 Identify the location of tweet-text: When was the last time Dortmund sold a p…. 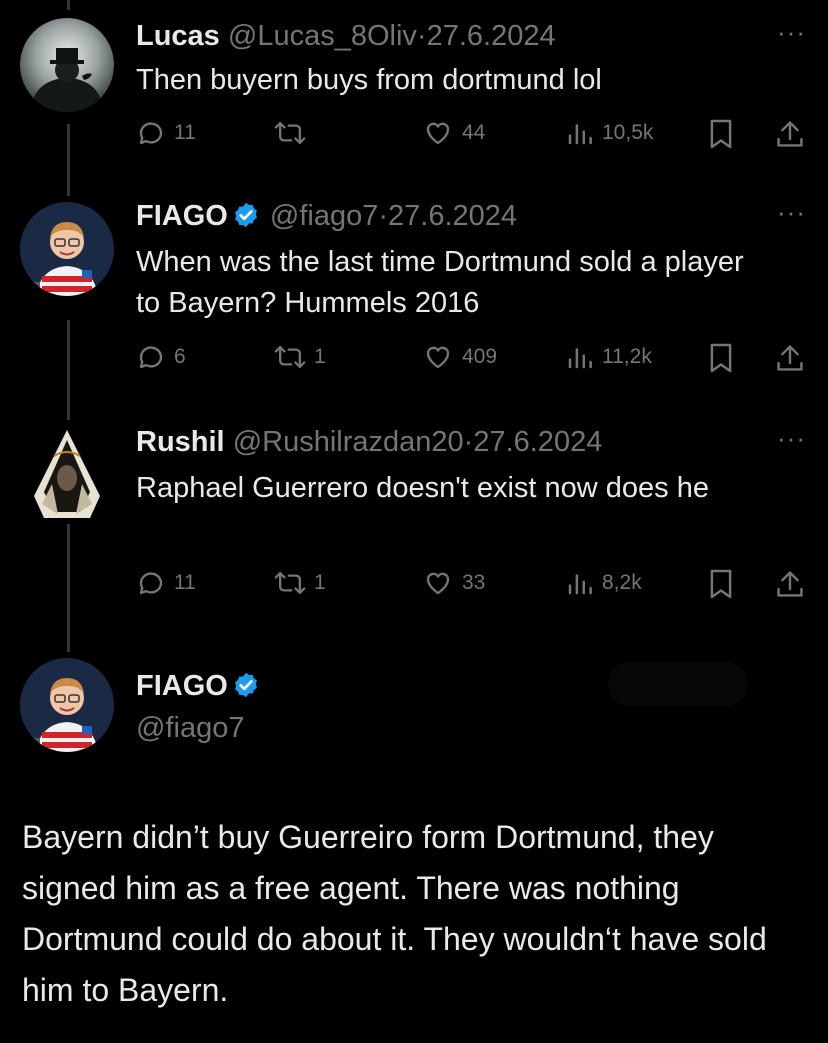
(440, 282).